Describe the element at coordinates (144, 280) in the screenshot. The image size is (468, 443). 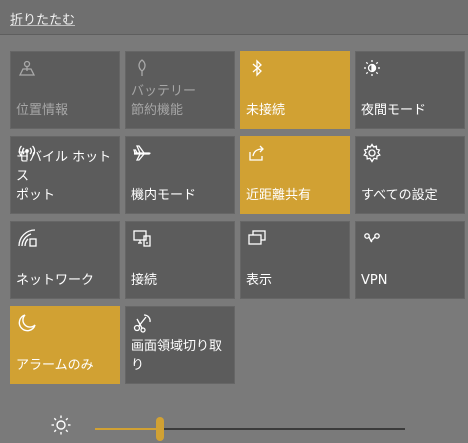
I see `tile-label: 接続` at that location.